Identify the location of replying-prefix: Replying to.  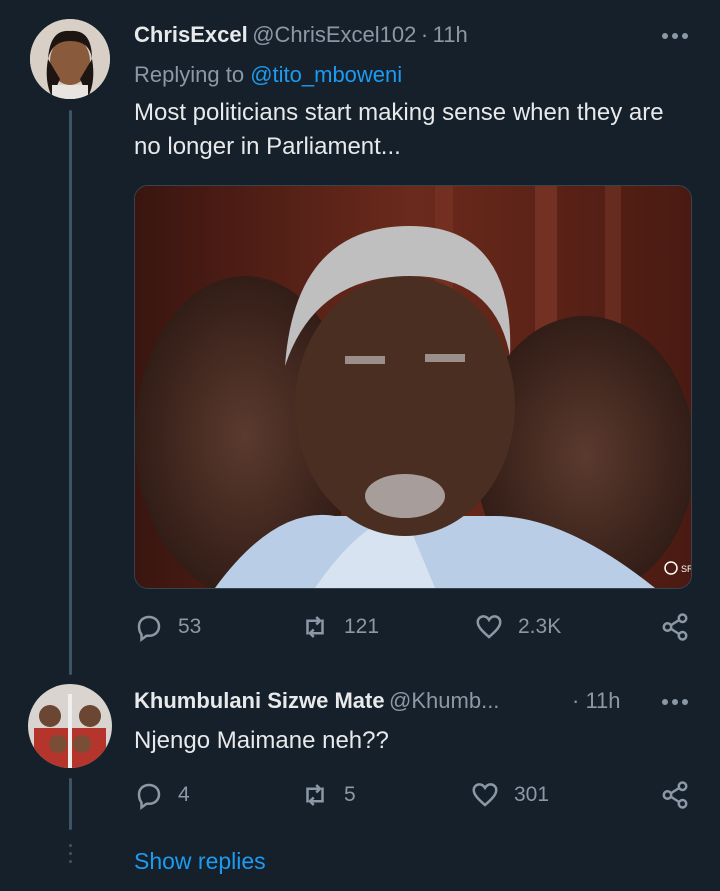
(189, 74).